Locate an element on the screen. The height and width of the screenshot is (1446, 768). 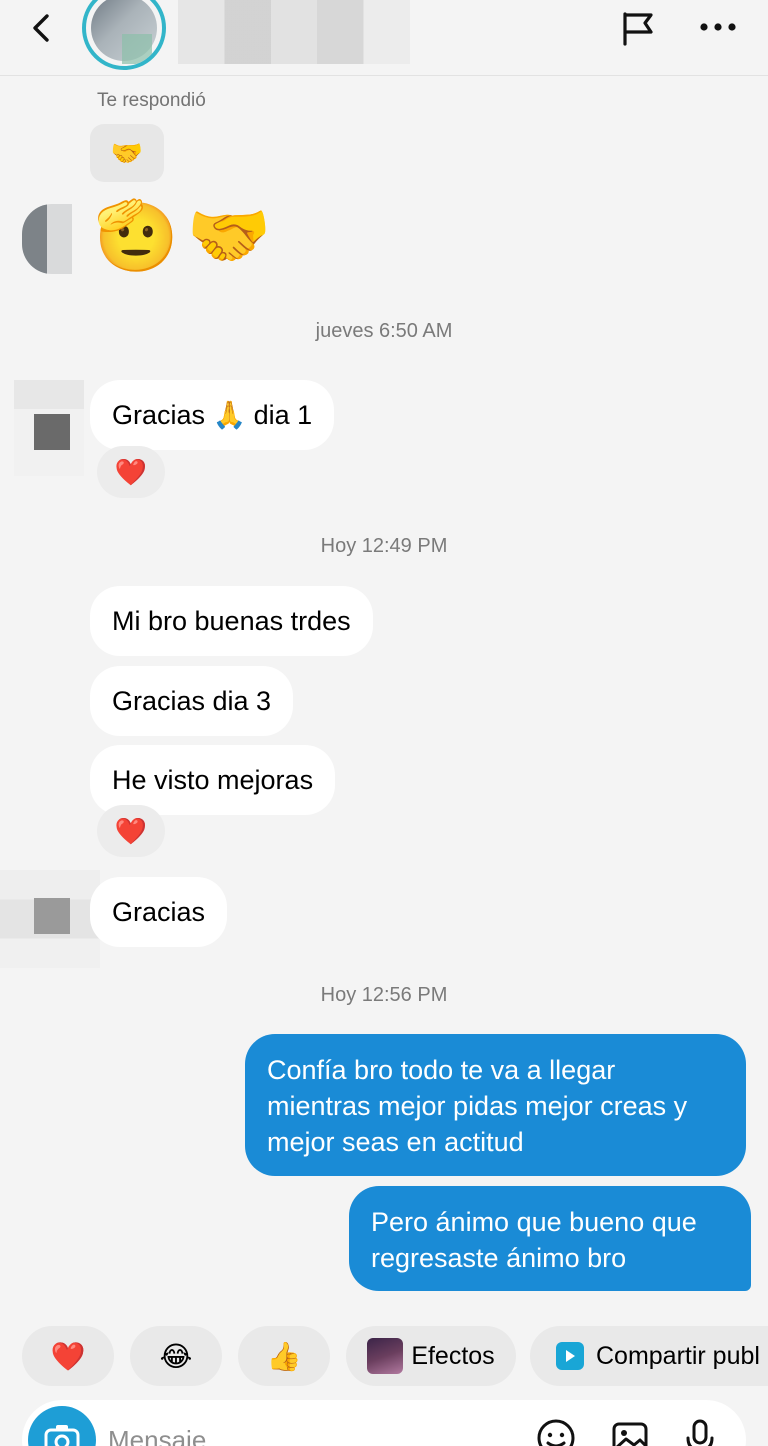
timestamp: Hoy 12:56 PM is located at coordinates (384, 995).